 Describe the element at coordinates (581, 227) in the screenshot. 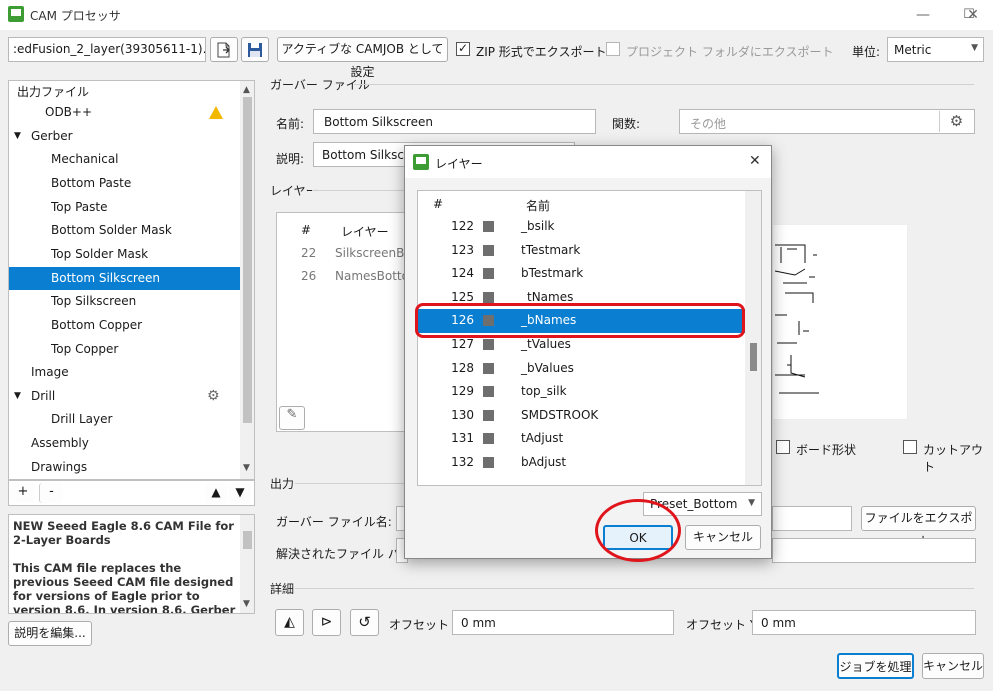

I see `layer-list-row: 122 _bsilk` at that location.